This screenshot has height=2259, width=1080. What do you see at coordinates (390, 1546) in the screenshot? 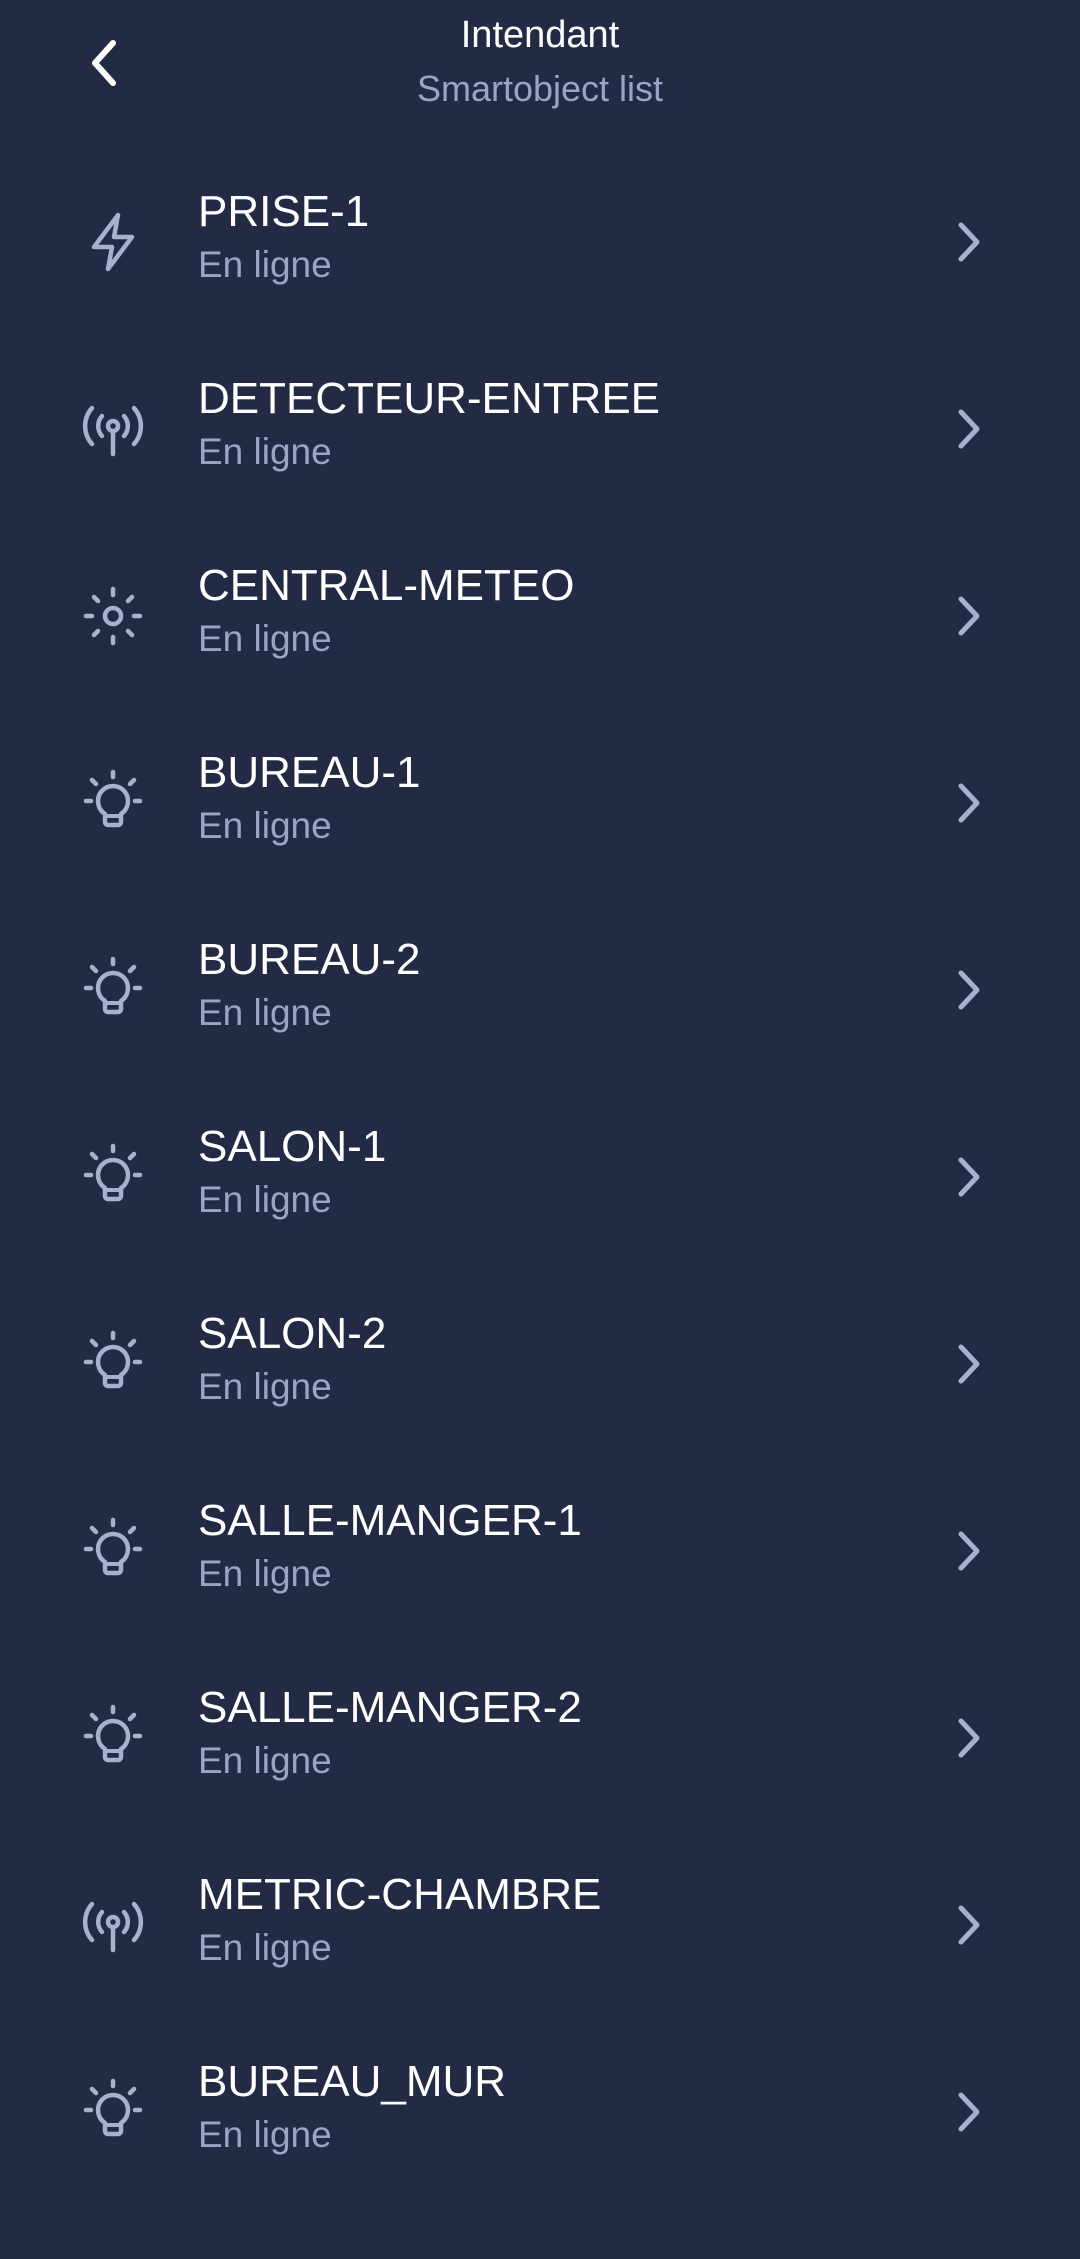
I see `list-item-text: SALLE-MANGER-1 En ligne` at bounding box center [390, 1546].